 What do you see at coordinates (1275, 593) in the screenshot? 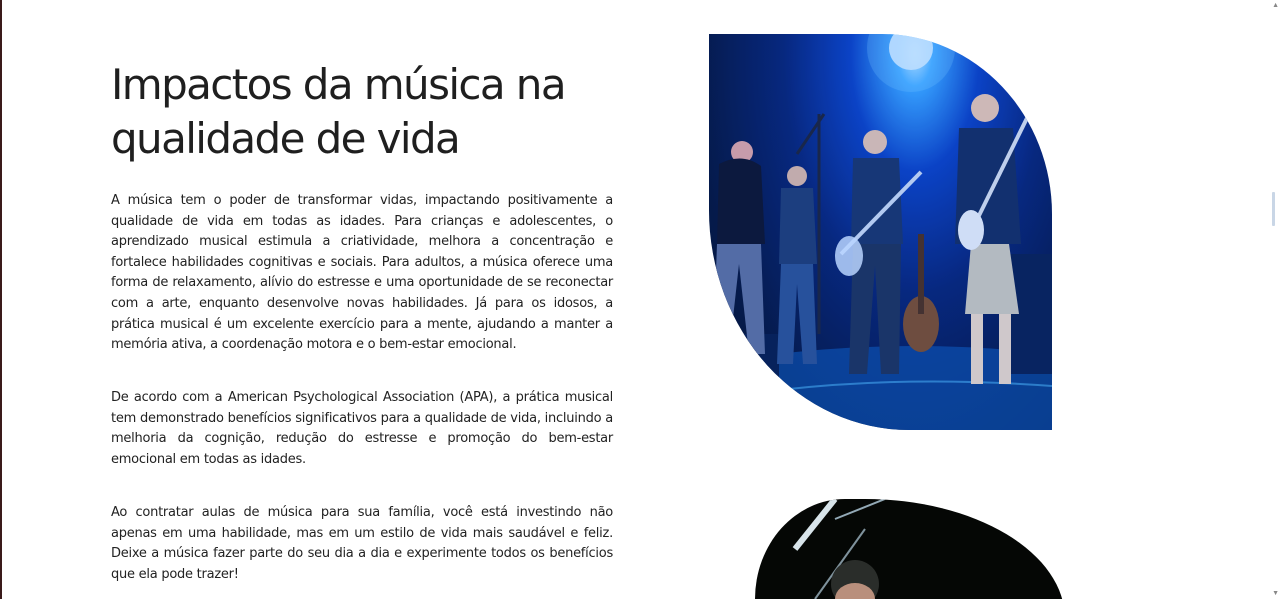
I see `scroll-down-arrow-icon: ▼` at bounding box center [1275, 593].